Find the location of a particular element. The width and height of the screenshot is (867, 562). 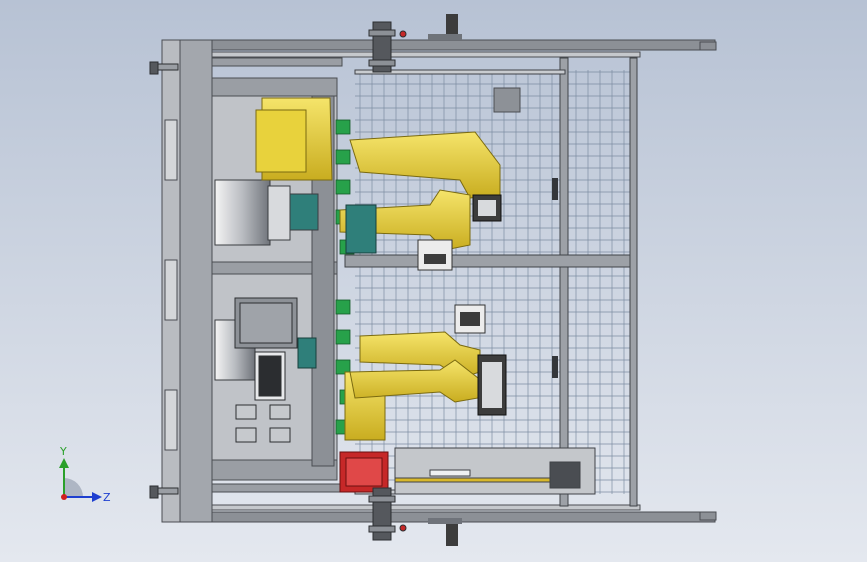

red-actuator is located at coordinates (364, 472).